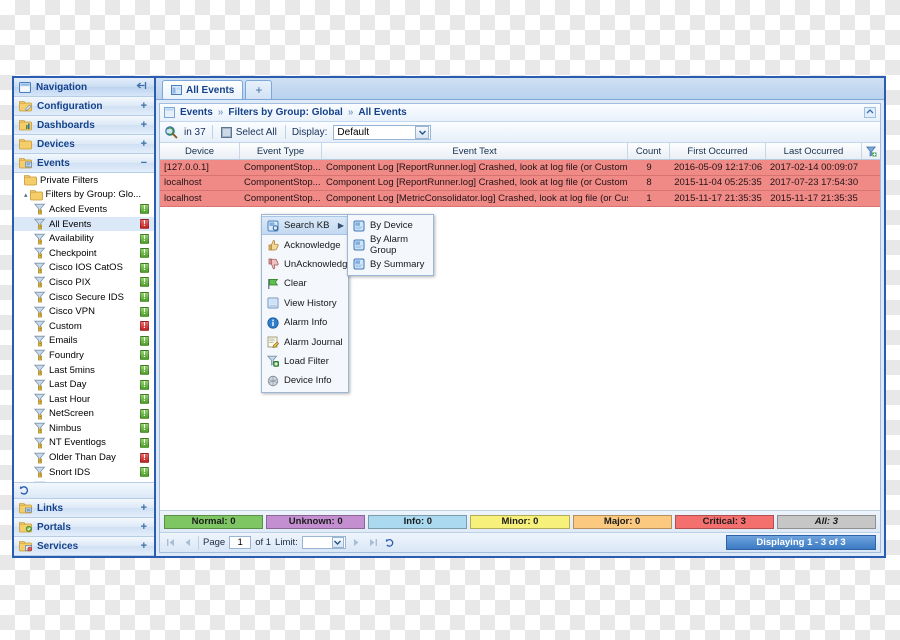 The height and width of the screenshot is (640, 900). Describe the element at coordinates (84, 399) in the screenshot. I see `tree-item-last-hour: Last Hour` at that location.